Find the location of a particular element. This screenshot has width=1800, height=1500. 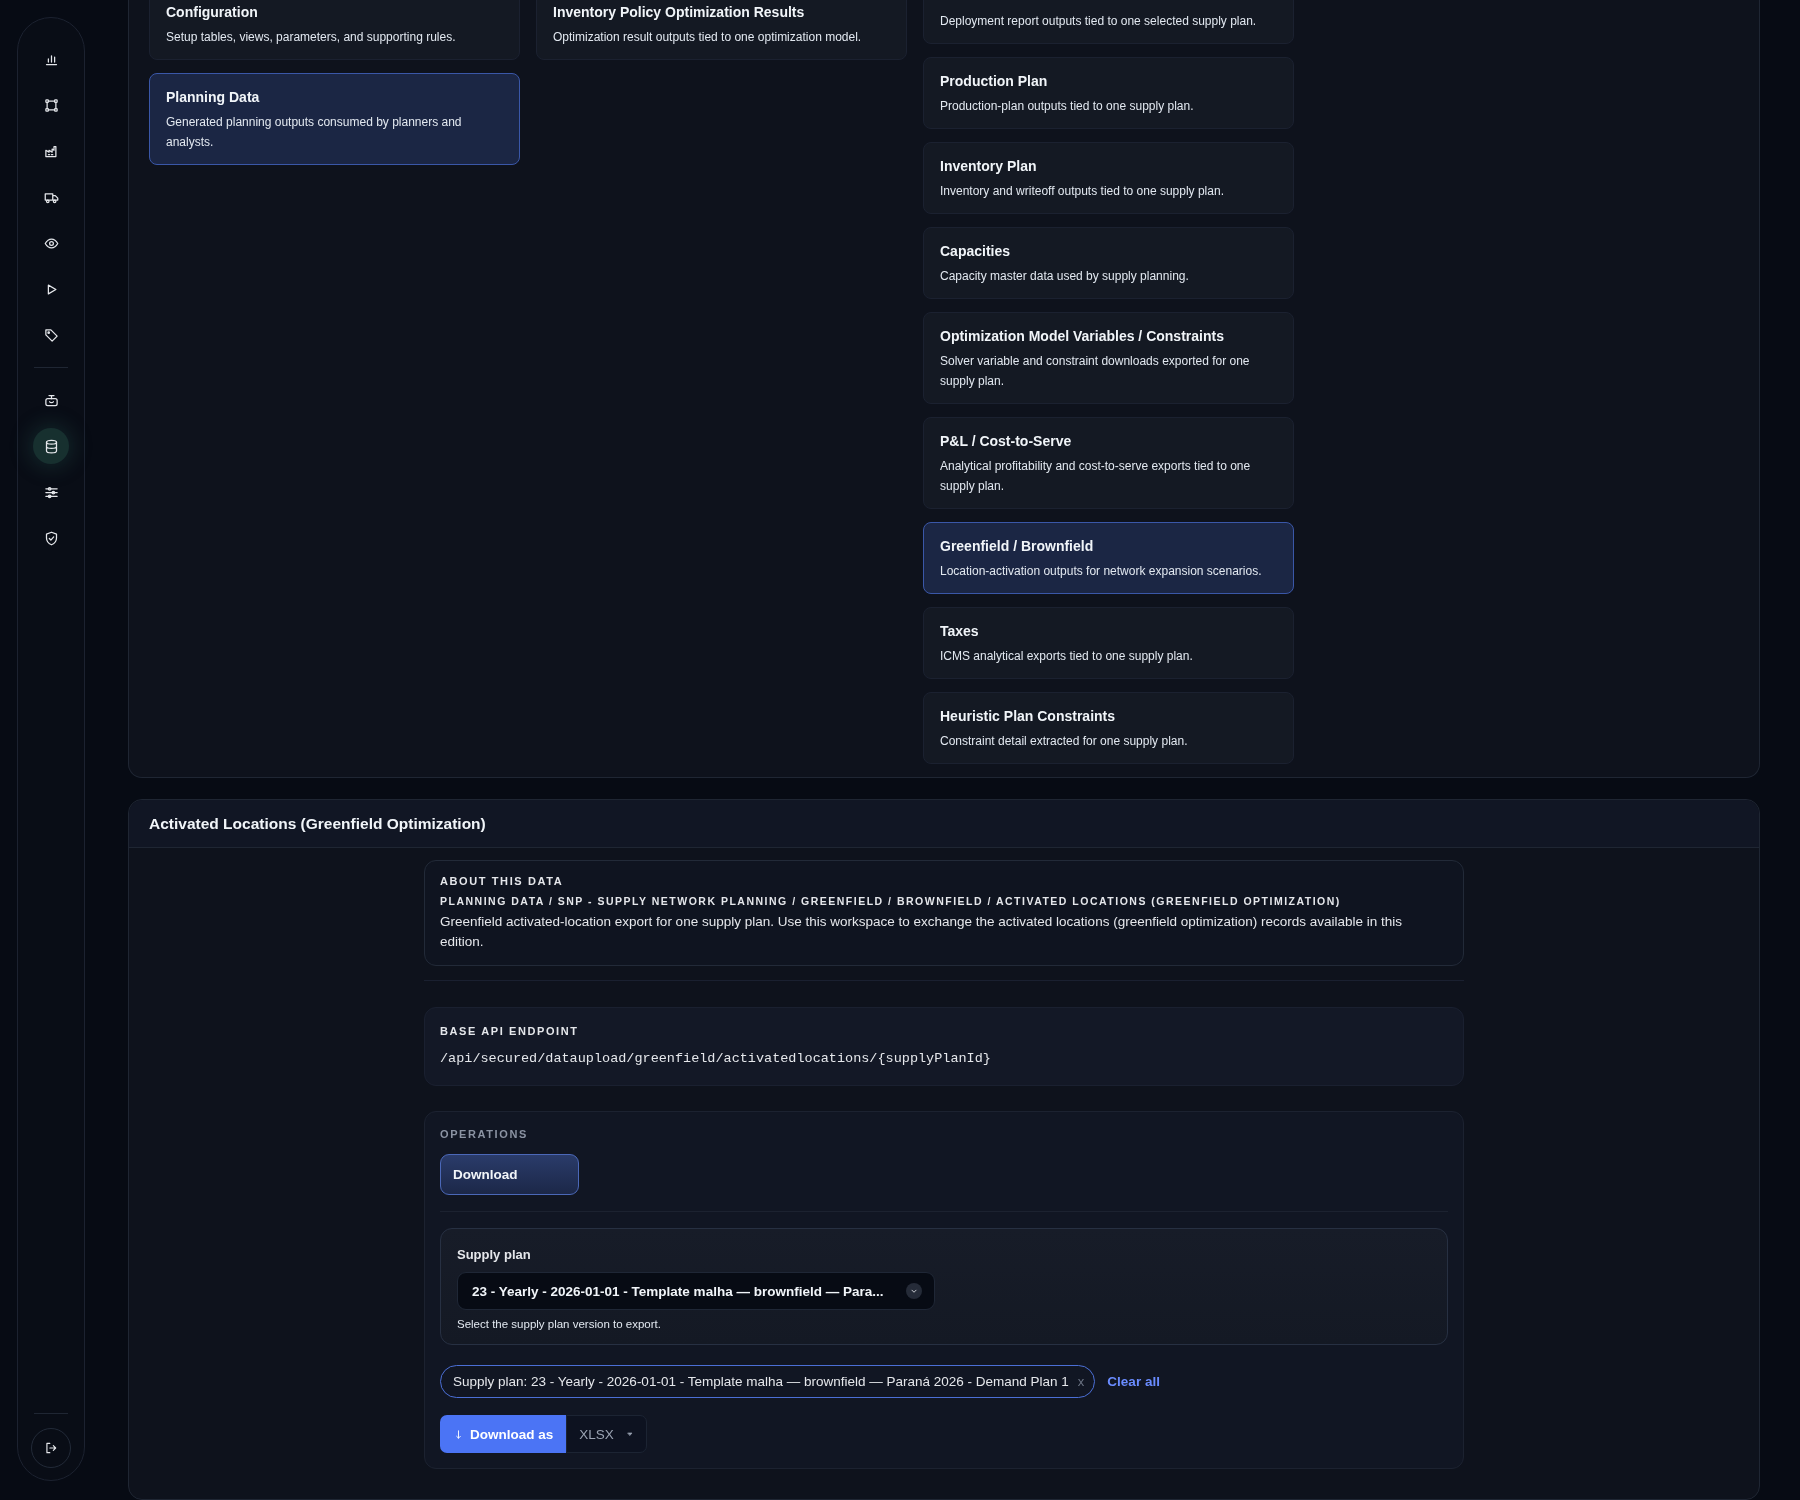

card-title: Production Plan is located at coordinates (994, 81).